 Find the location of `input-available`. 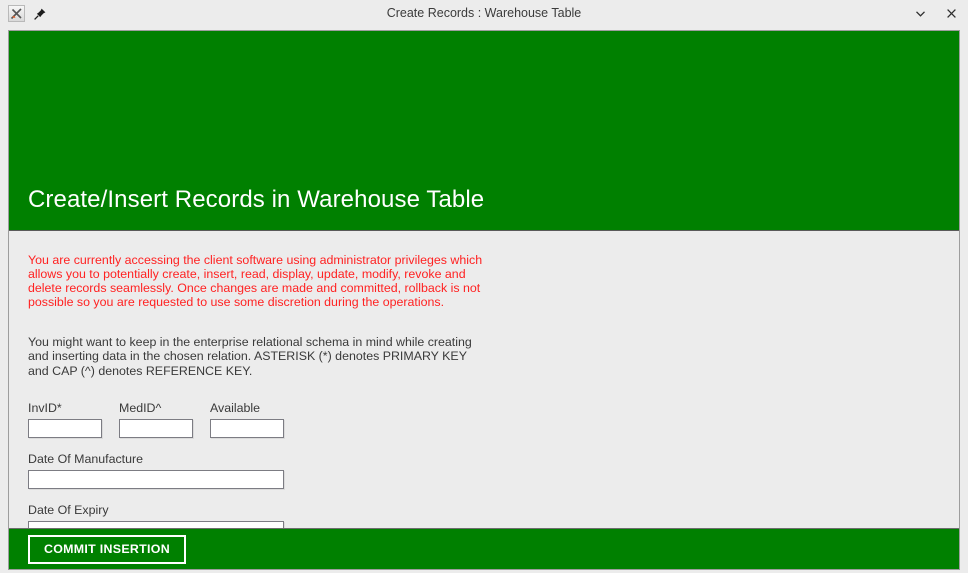

input-available is located at coordinates (247, 428).